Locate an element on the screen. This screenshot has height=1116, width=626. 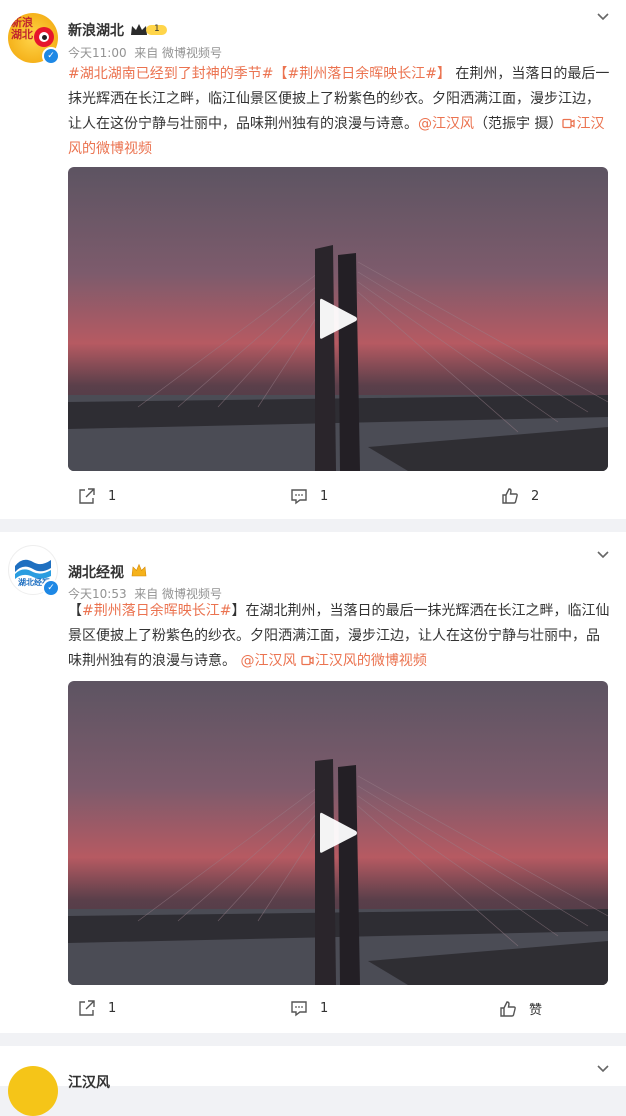
video-link: 江汉风的微博视频 is located at coordinates (364, 661).